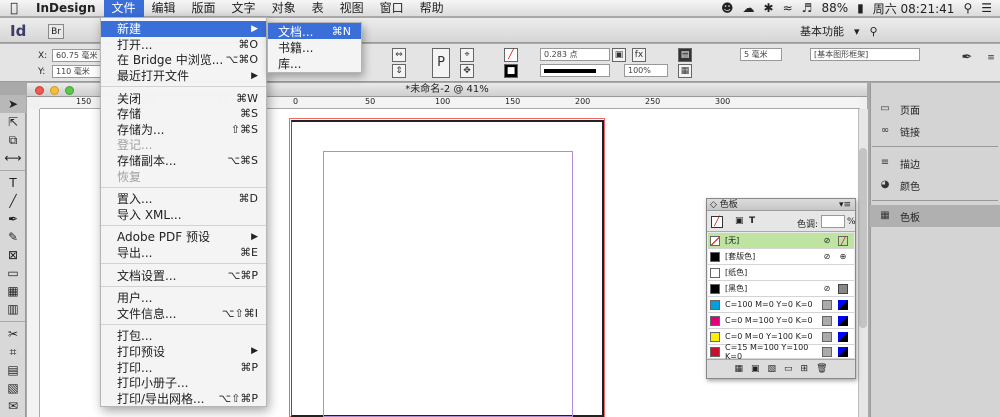 This screenshot has height=417, width=1000. What do you see at coordinates (183, 253) in the screenshot?
I see `file-menu-item-16: 导出... ⌘E` at bounding box center [183, 253].